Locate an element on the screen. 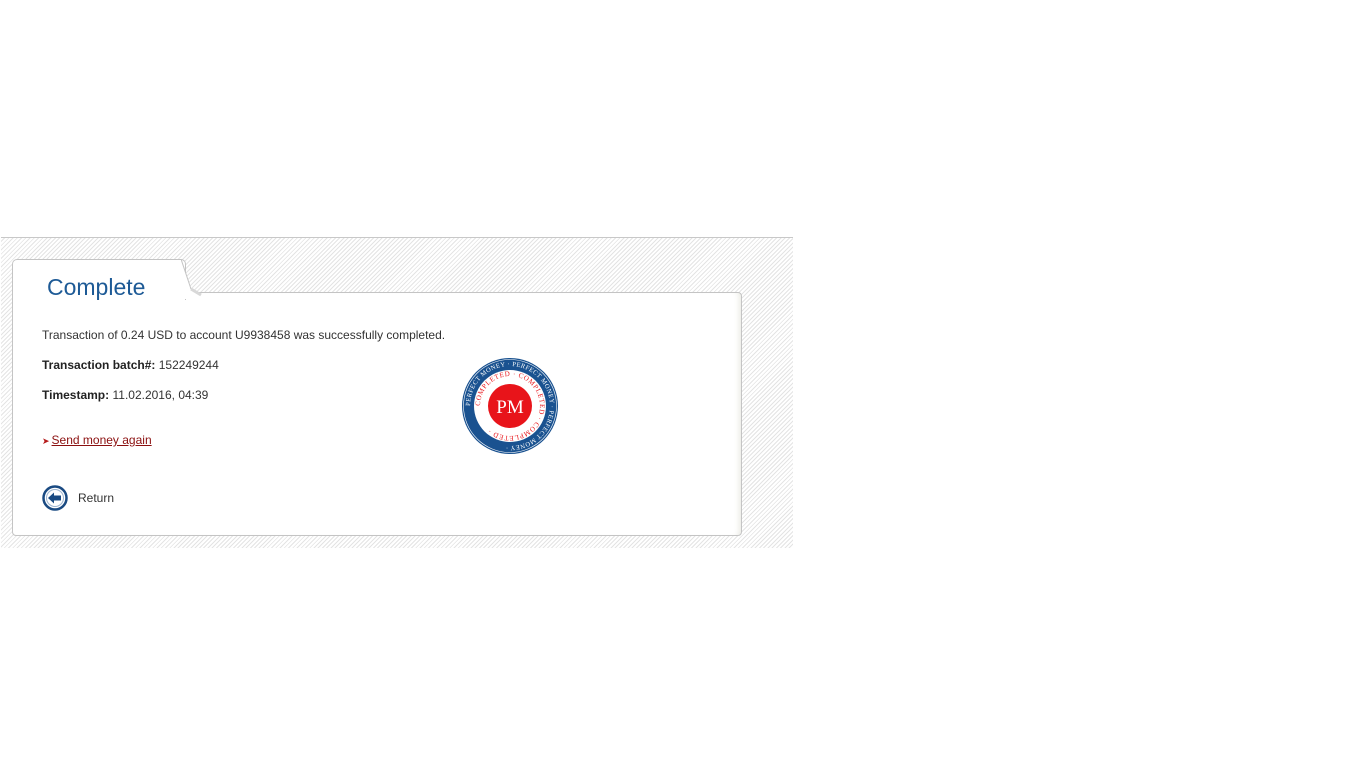 The image size is (1366, 768). return-label: Return is located at coordinates (96, 498).